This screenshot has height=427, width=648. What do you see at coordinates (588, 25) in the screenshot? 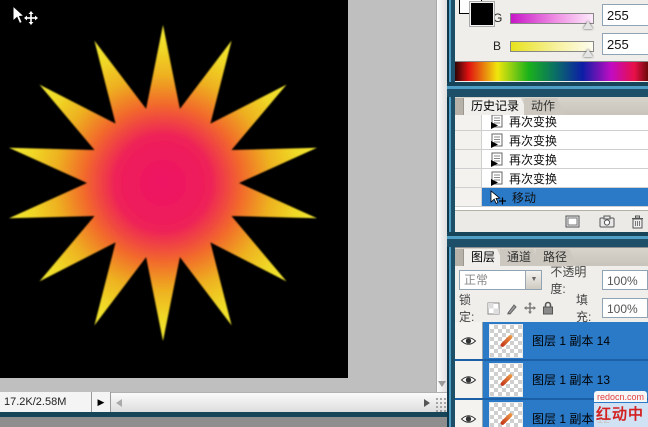
I see `green-slider-handle` at bounding box center [588, 25].